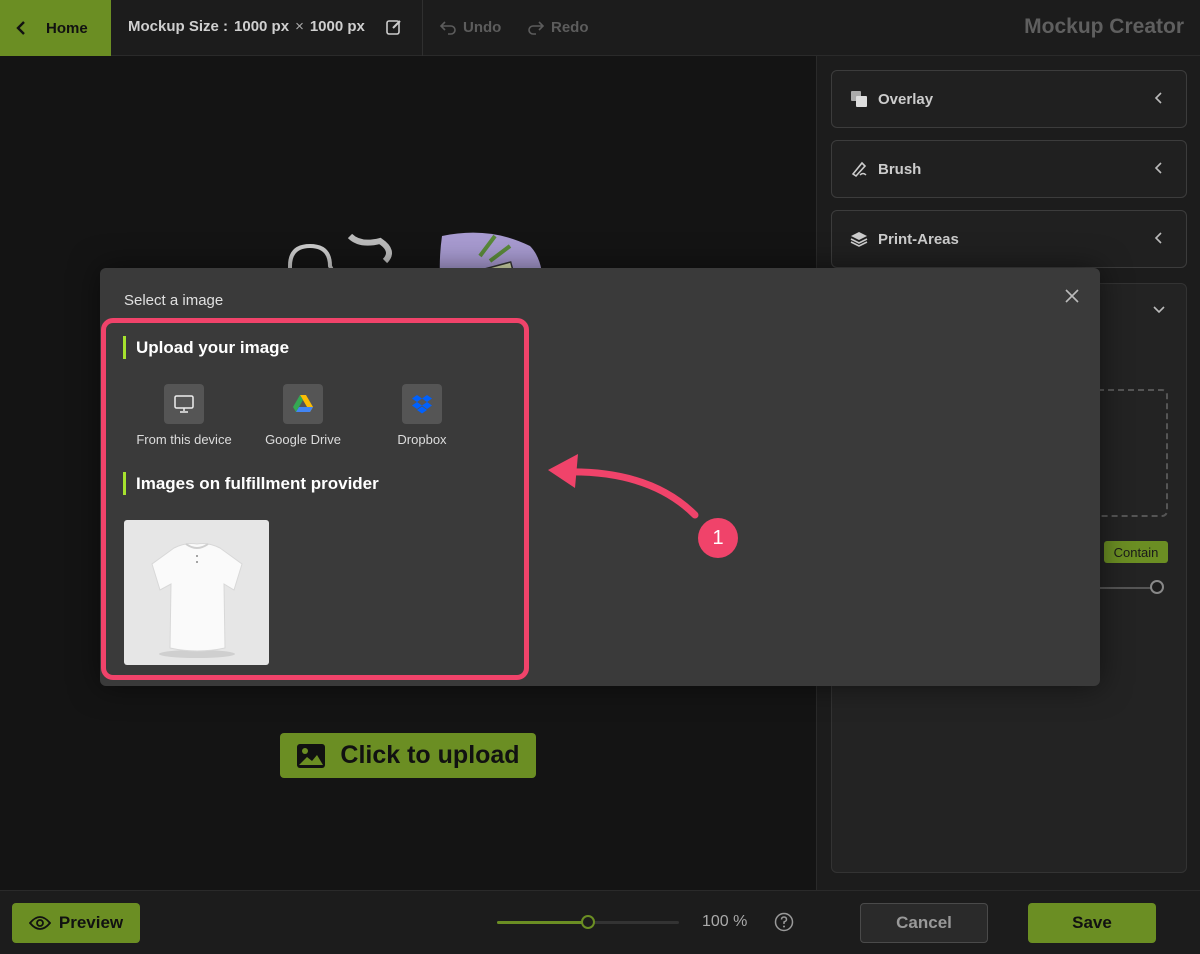  Describe the element at coordinates (725, 921) in the screenshot. I see `zoom-value: 100 %` at that location.